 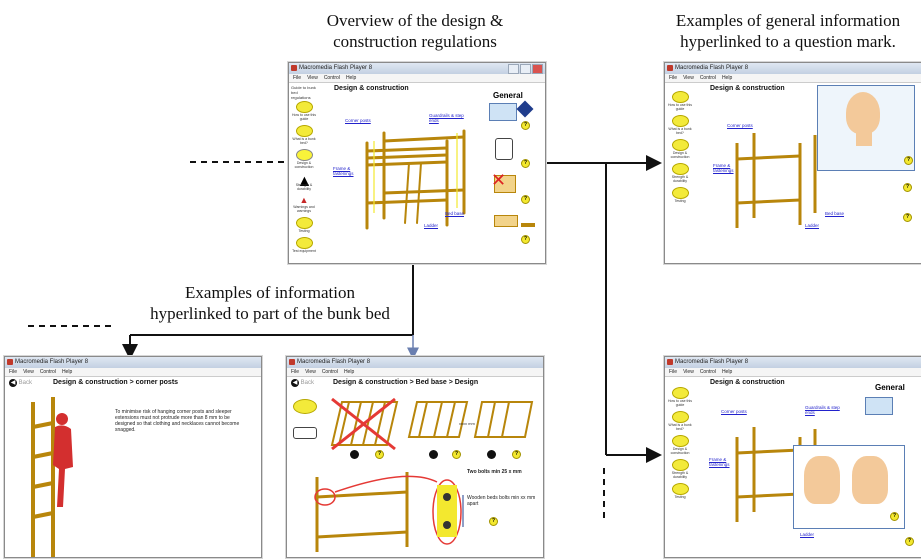 What do you see at coordinates (499, 180) in the screenshot?
I see `general-item-3-cross: ✕` at bounding box center [499, 180].